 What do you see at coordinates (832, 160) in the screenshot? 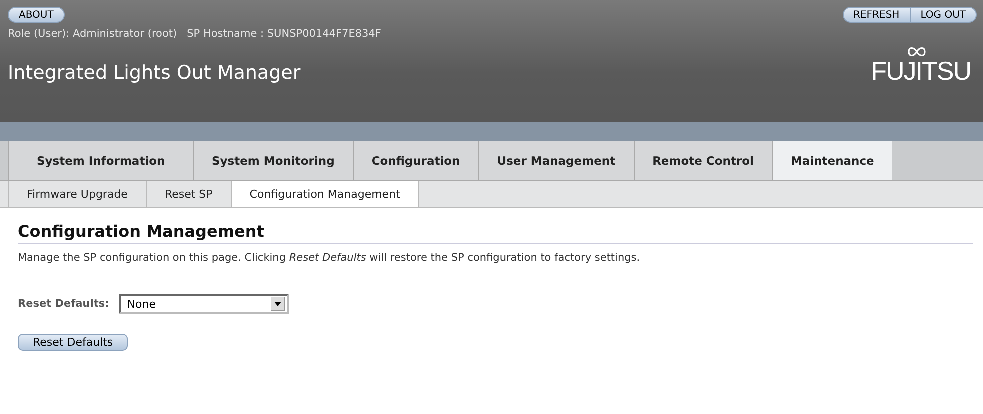
I see `nav-tab: Maintenance` at bounding box center [832, 160].